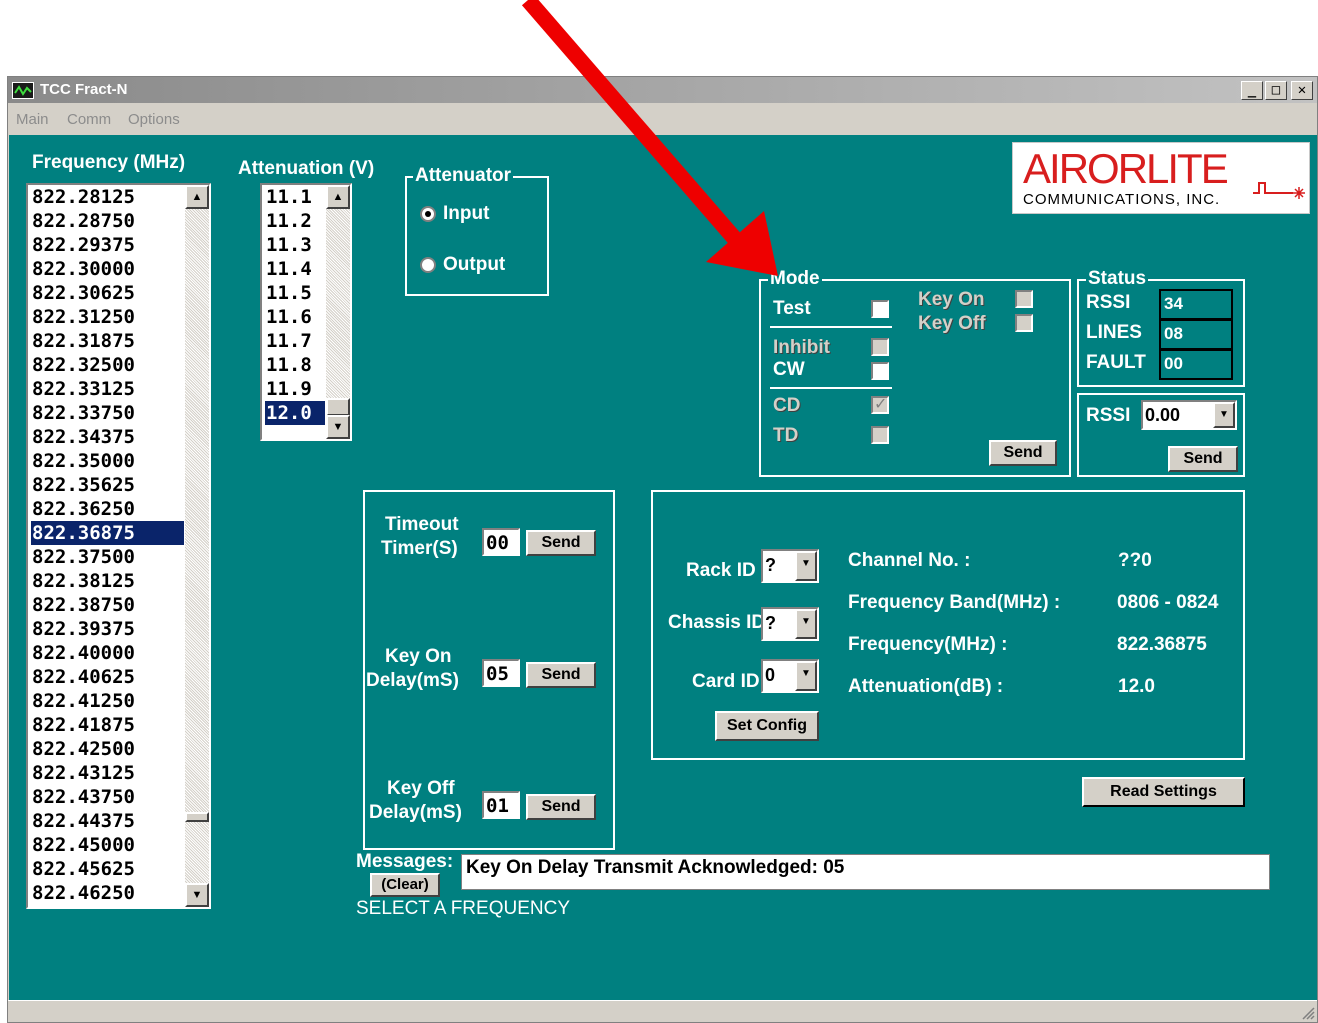 The image size is (1318, 1023). I want to click on annotation-arrow, so click(649, 138).